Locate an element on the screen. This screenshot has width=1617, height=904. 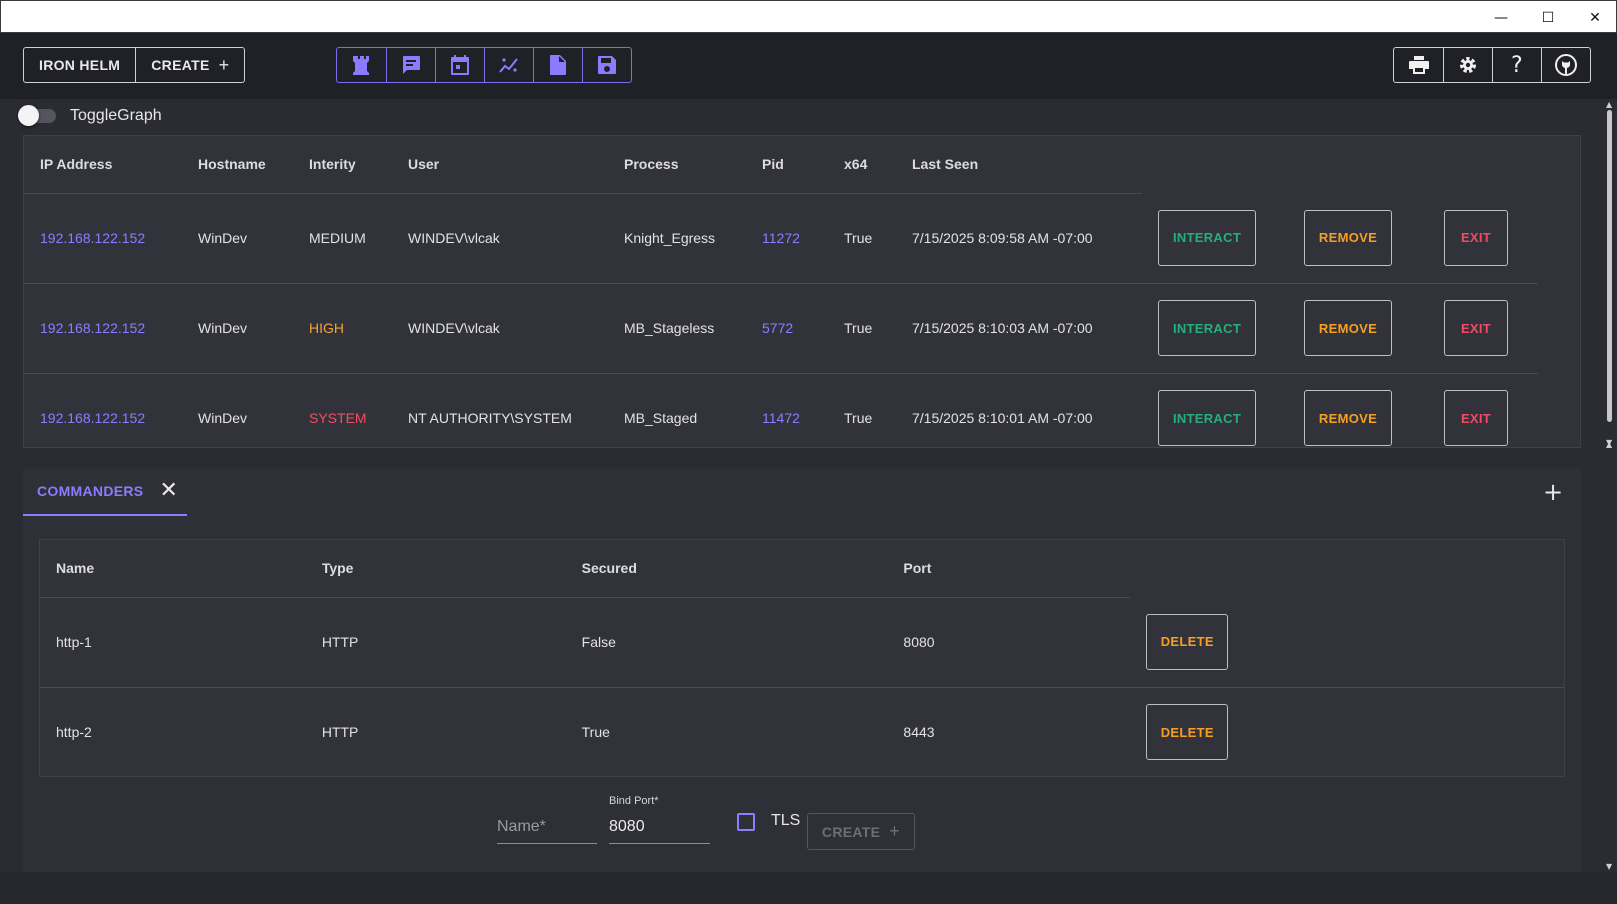
printer-icon is located at coordinates (1418, 65).